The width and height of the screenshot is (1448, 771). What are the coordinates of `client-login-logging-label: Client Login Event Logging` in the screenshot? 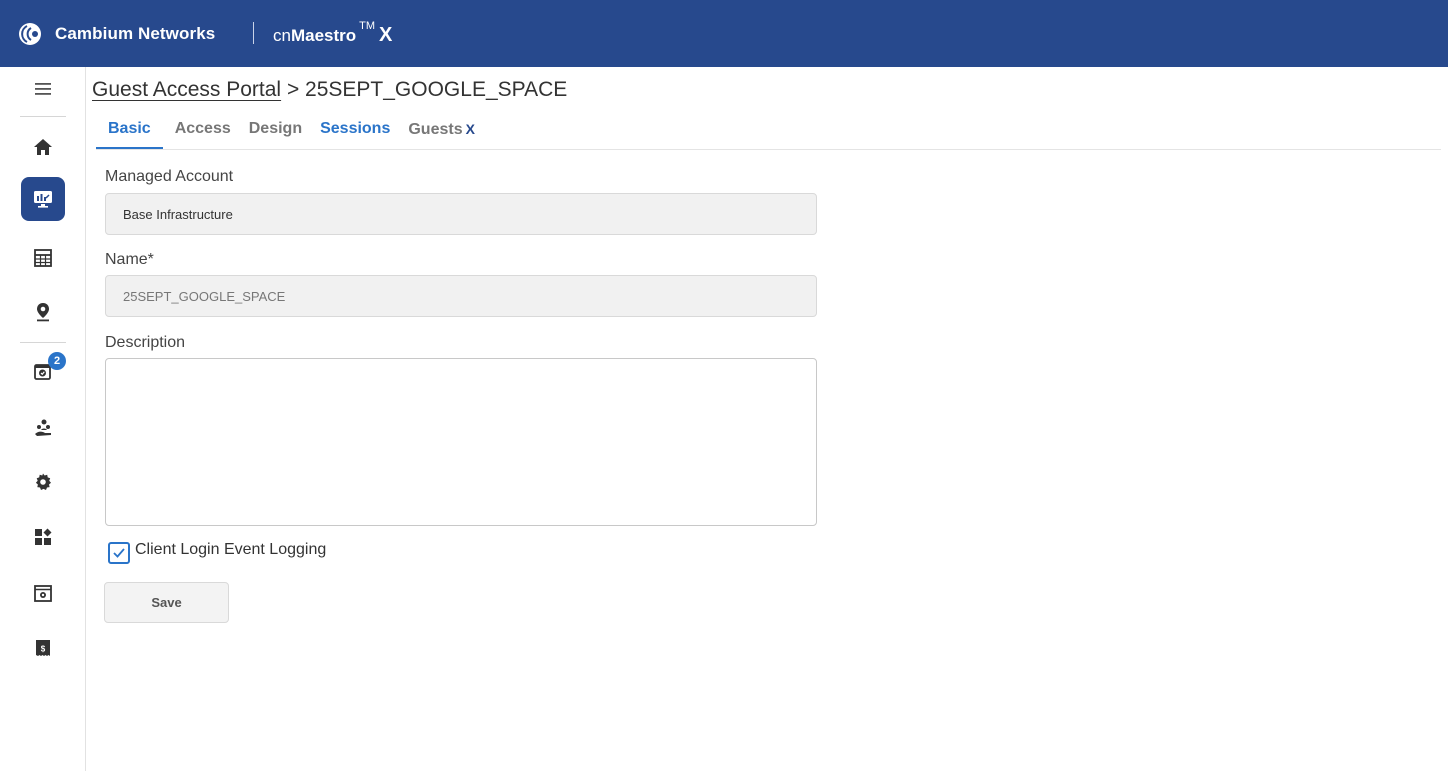 It's located at (230, 550).